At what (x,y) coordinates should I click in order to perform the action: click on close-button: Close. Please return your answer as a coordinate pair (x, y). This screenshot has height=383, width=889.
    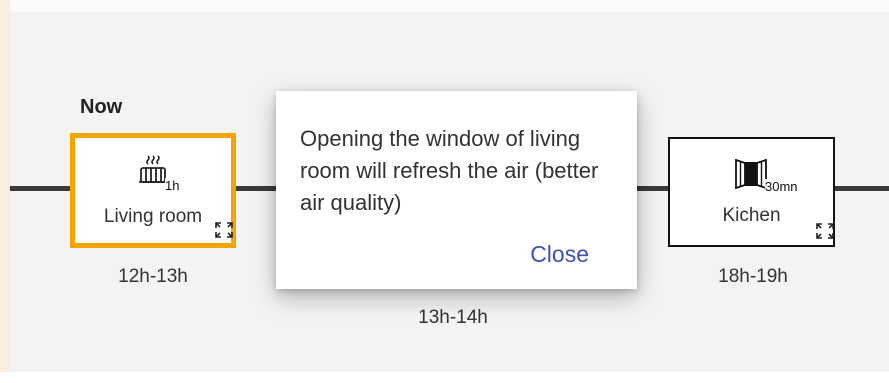
    Looking at the image, I should click on (559, 254).